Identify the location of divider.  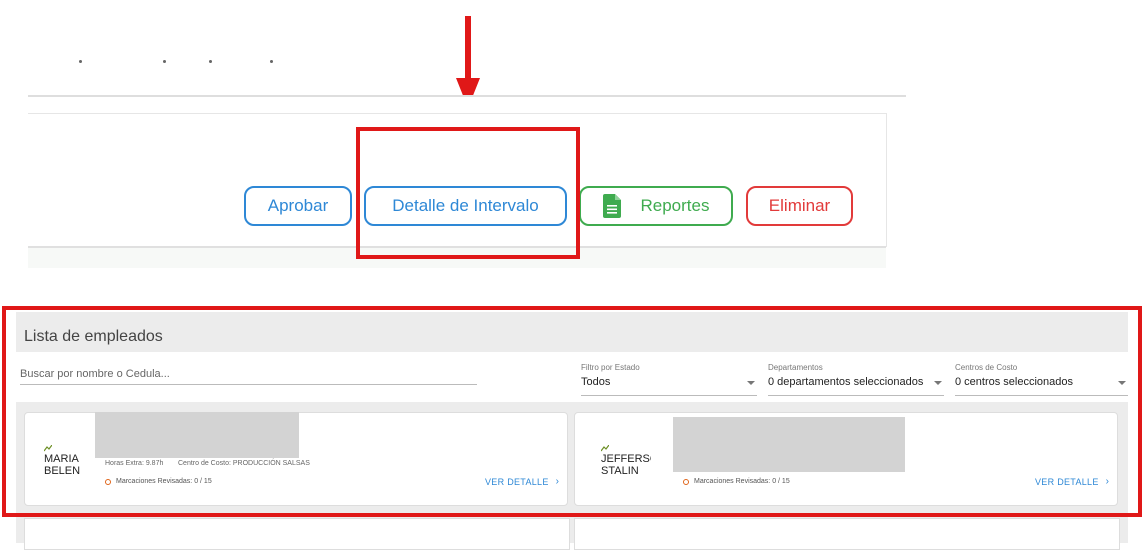
(467, 96).